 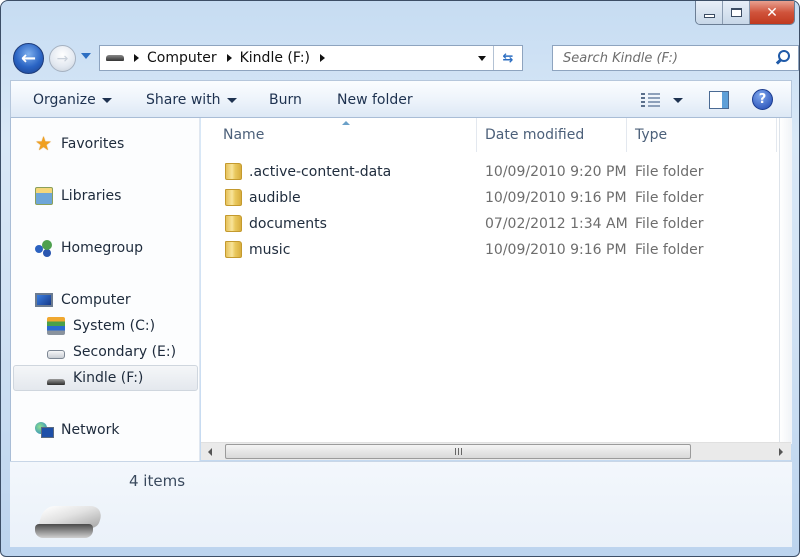 I want to click on search-icon, so click(x=782, y=58).